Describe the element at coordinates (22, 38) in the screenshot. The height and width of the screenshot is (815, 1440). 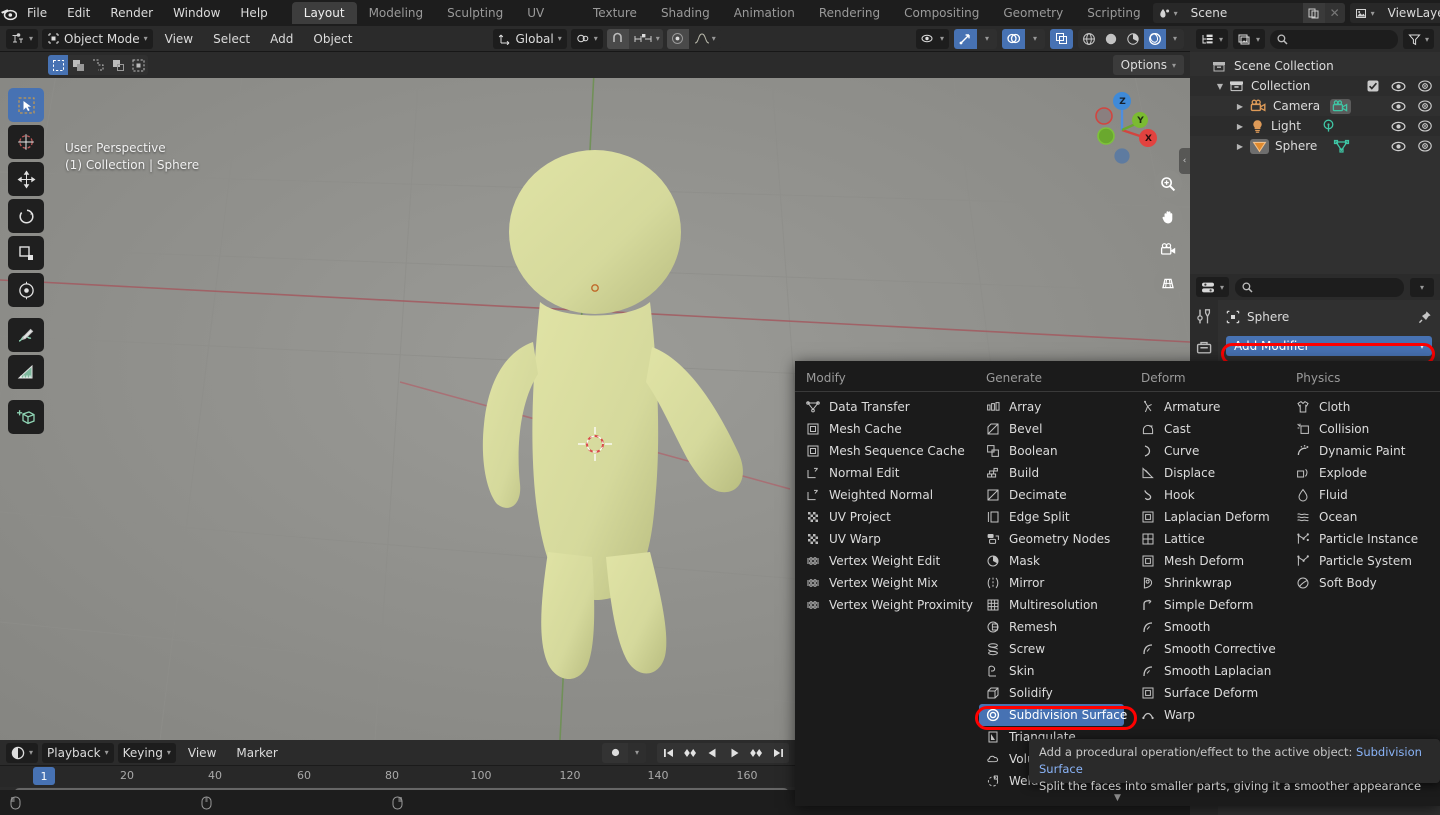
I see `editor-type-icon: ▾` at that location.